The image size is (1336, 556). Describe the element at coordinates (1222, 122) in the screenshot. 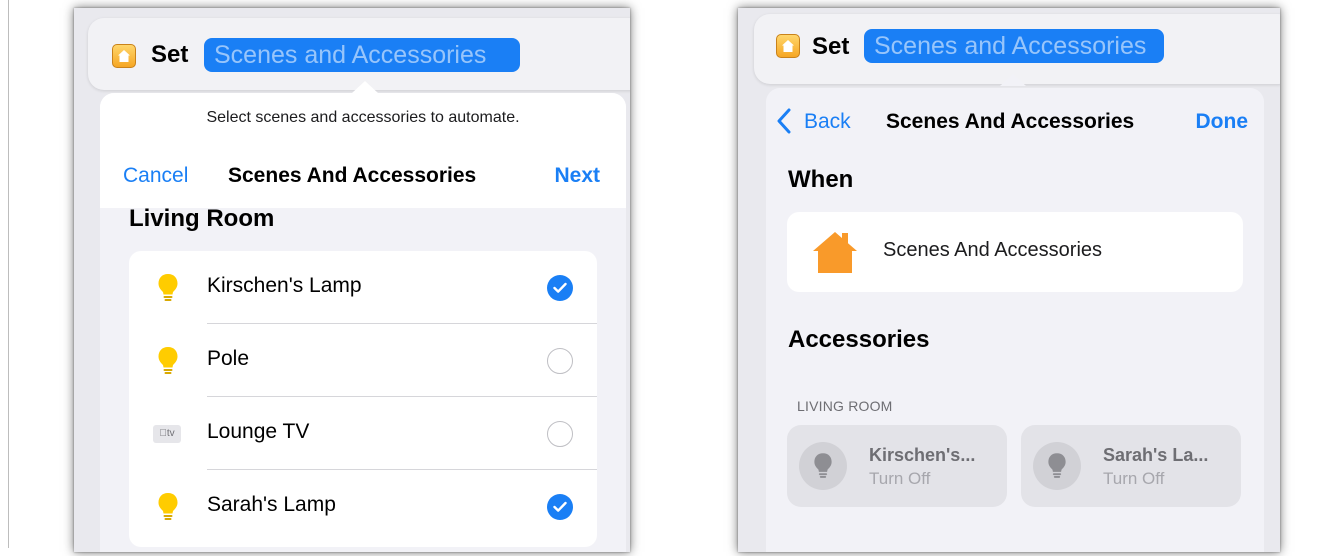

I see `done-button: Done` at that location.